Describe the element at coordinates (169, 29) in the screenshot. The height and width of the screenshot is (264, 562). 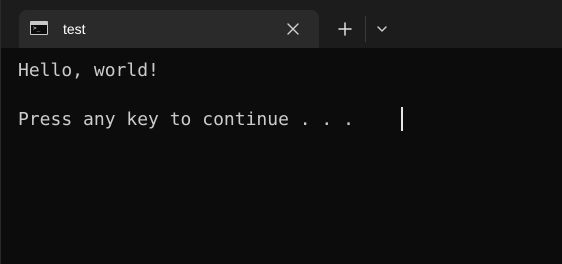
I see `tab-test: test` at that location.